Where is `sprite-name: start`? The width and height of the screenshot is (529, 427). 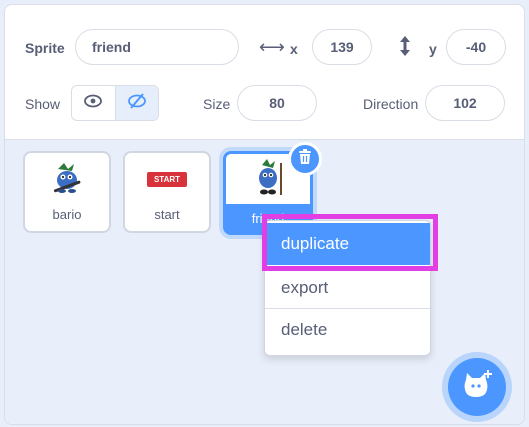 sprite-name: start is located at coordinates (167, 214).